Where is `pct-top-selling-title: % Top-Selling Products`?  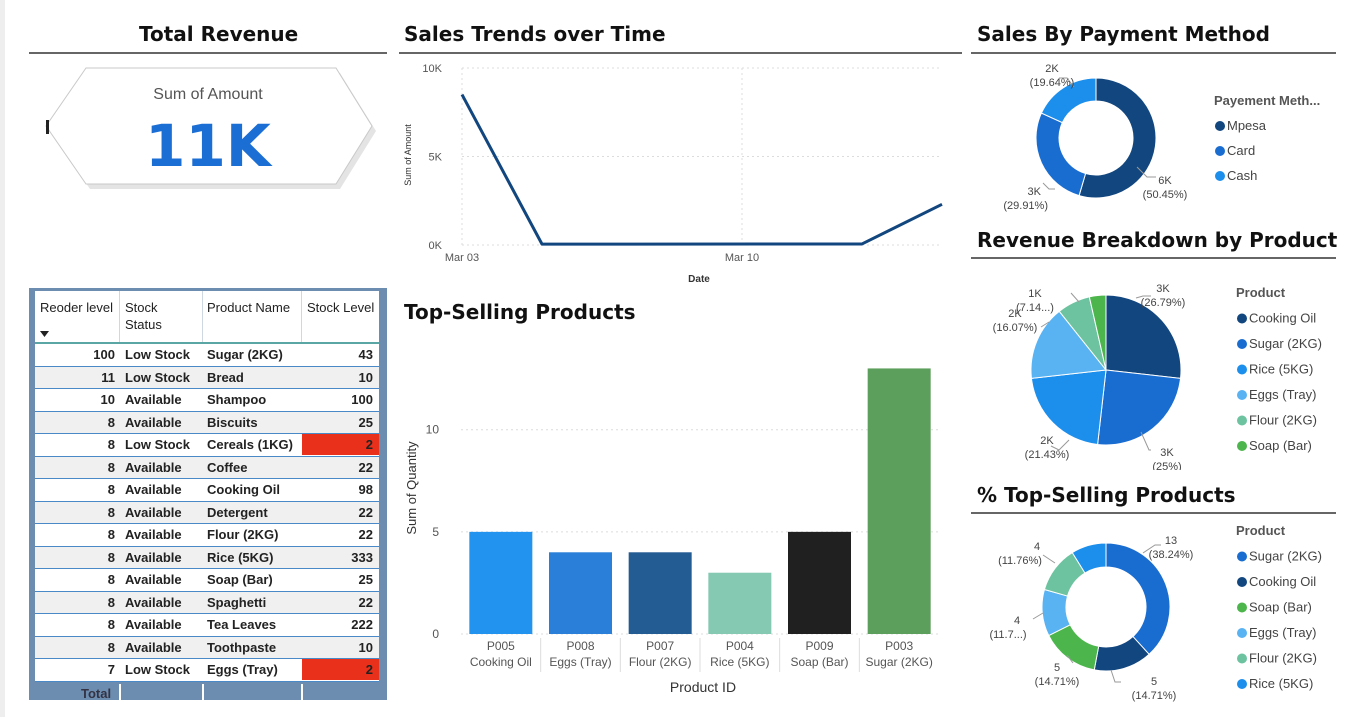 pct-top-selling-title: % Top-Selling Products is located at coordinates (1106, 495).